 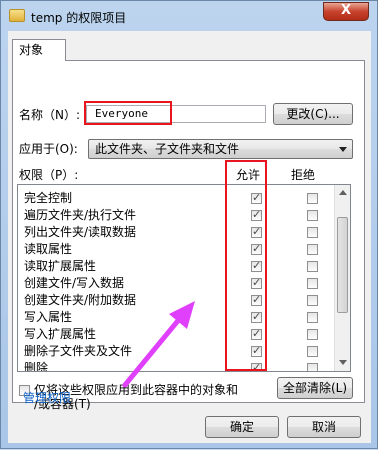 What do you see at coordinates (177, 266) in the screenshot?
I see `permission-row: 读取扩展属性` at bounding box center [177, 266].